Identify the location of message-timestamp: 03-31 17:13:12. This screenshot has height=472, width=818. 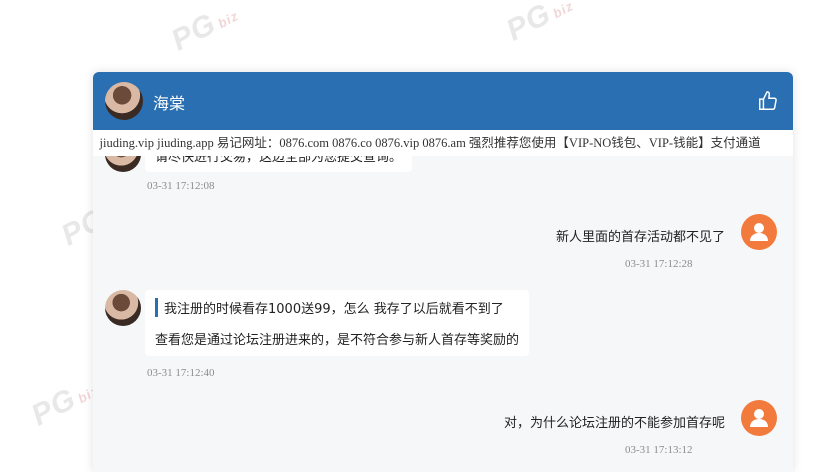
(659, 450).